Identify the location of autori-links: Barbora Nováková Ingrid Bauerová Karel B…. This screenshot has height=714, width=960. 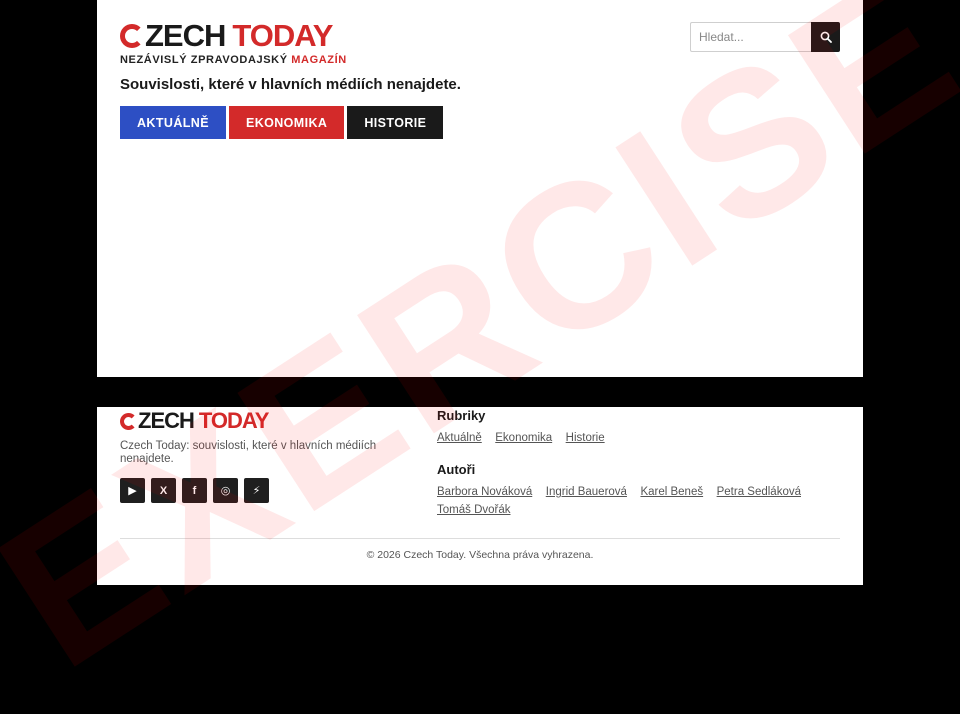
(622, 501).